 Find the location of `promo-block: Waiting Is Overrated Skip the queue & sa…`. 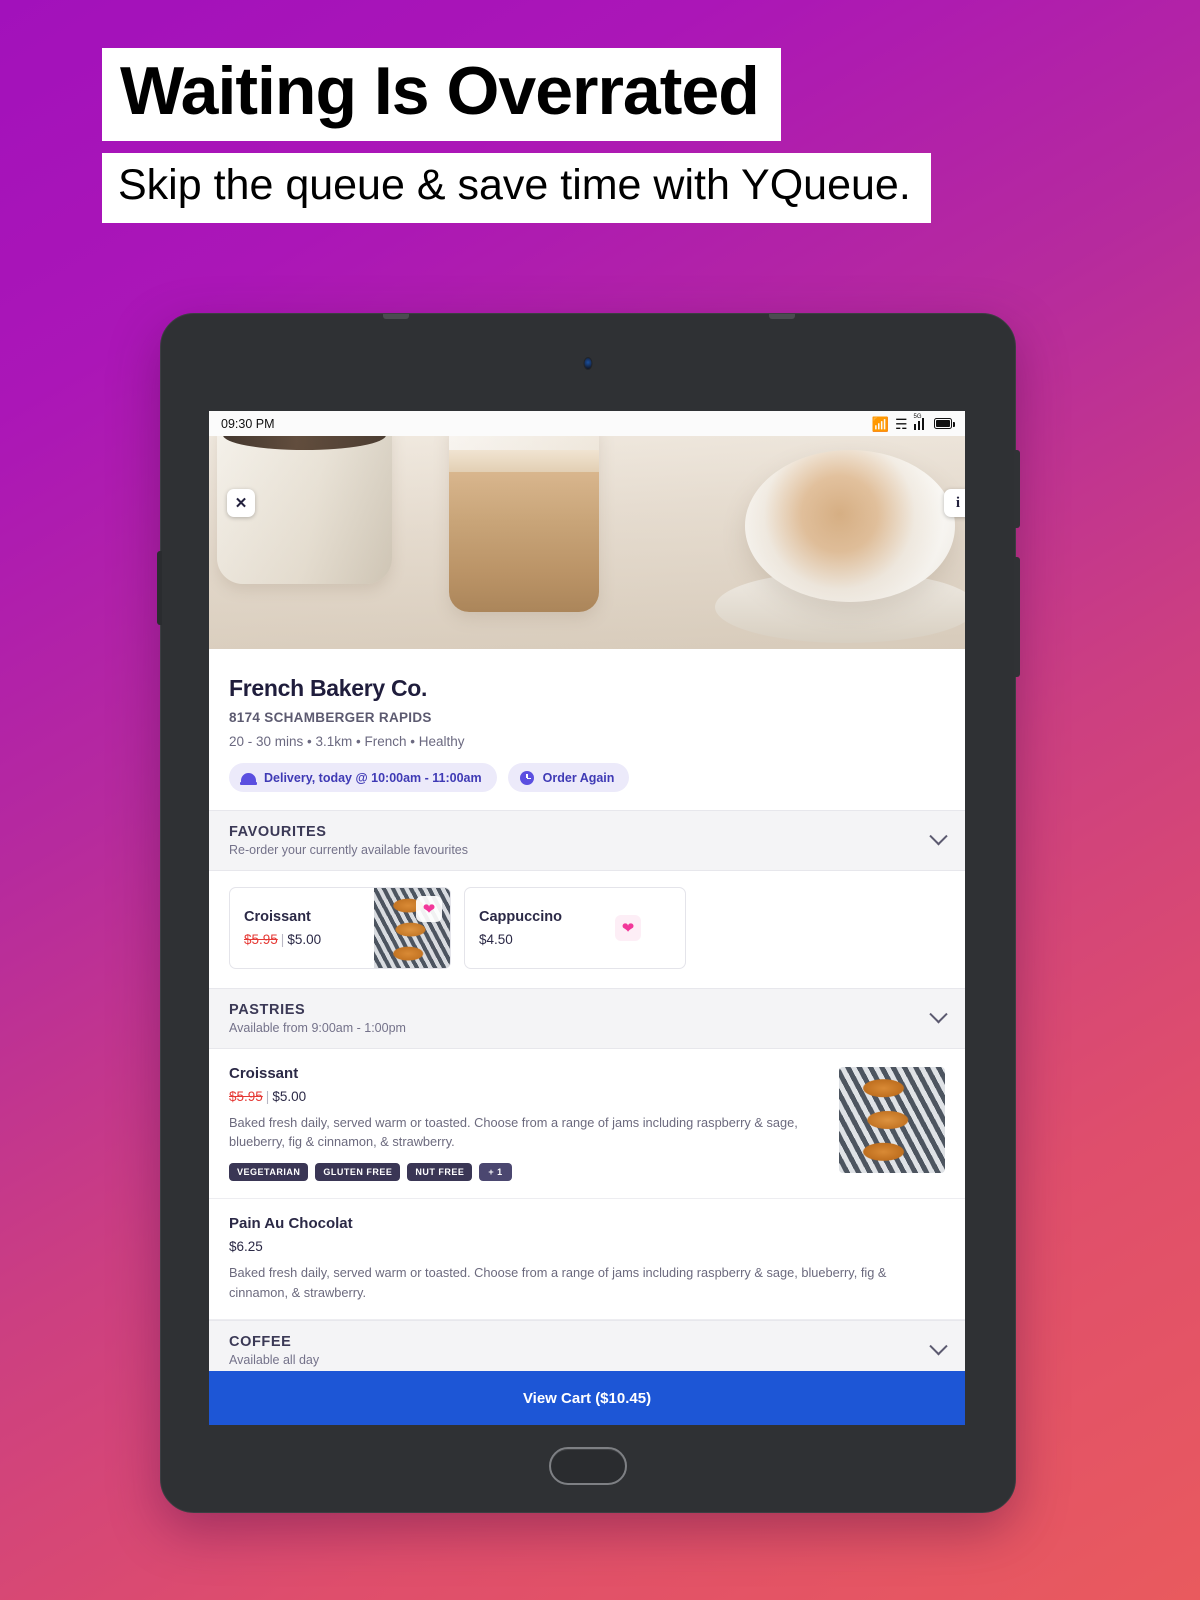

promo-block: Waiting Is Overrated Skip the queue & sa… is located at coordinates (597, 135).